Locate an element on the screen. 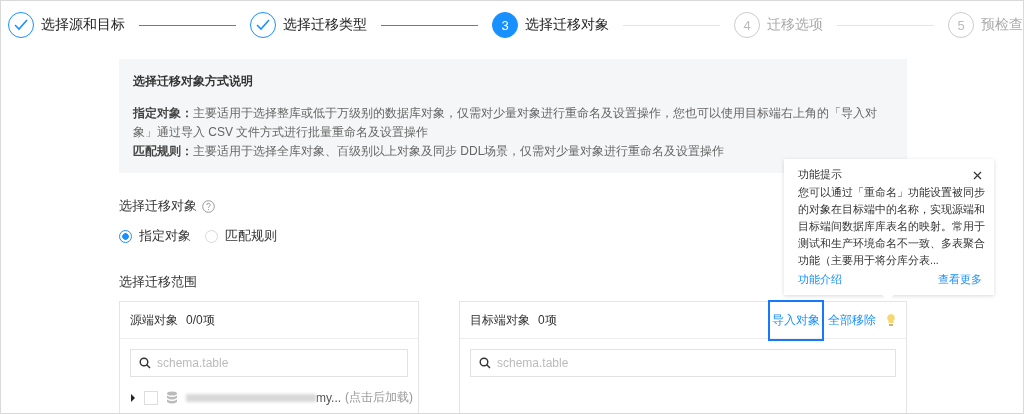 Image resolution: width=1024 pixels, height=414 pixels. section-label: 选择迁移范围 is located at coordinates (158, 282).